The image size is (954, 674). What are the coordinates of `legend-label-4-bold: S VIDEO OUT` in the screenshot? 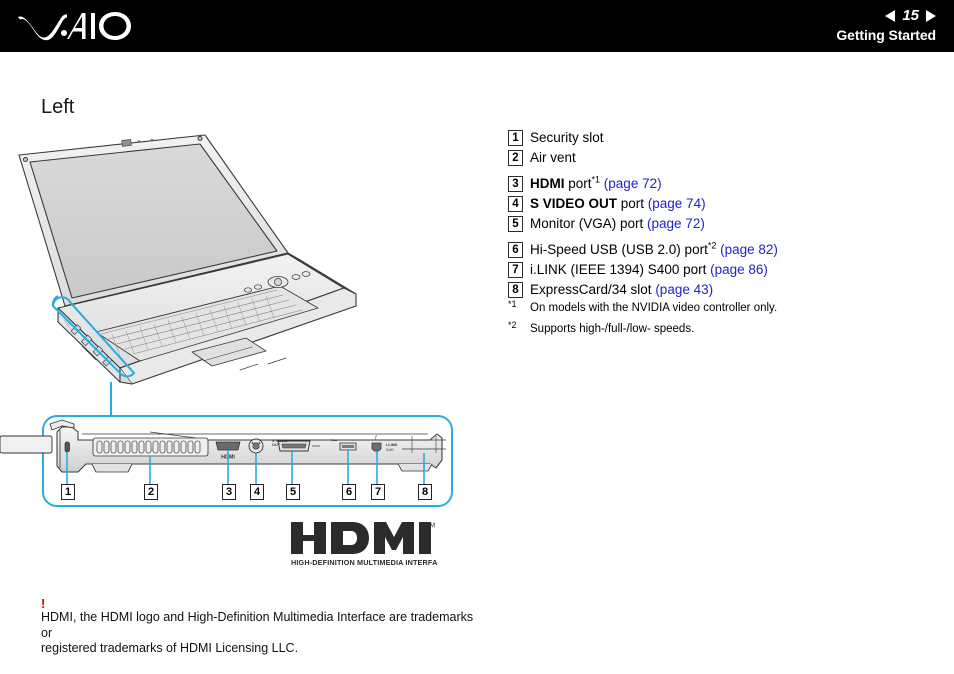 It's located at (574, 203).